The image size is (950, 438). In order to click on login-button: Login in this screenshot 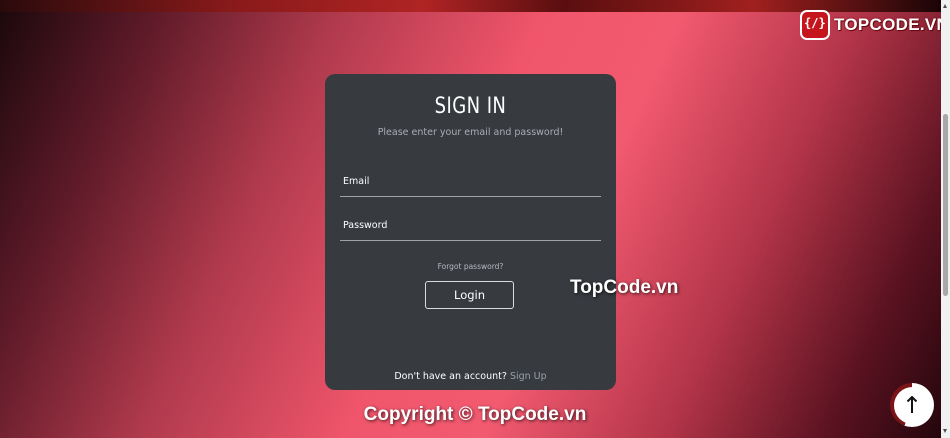, I will do `click(469, 295)`.